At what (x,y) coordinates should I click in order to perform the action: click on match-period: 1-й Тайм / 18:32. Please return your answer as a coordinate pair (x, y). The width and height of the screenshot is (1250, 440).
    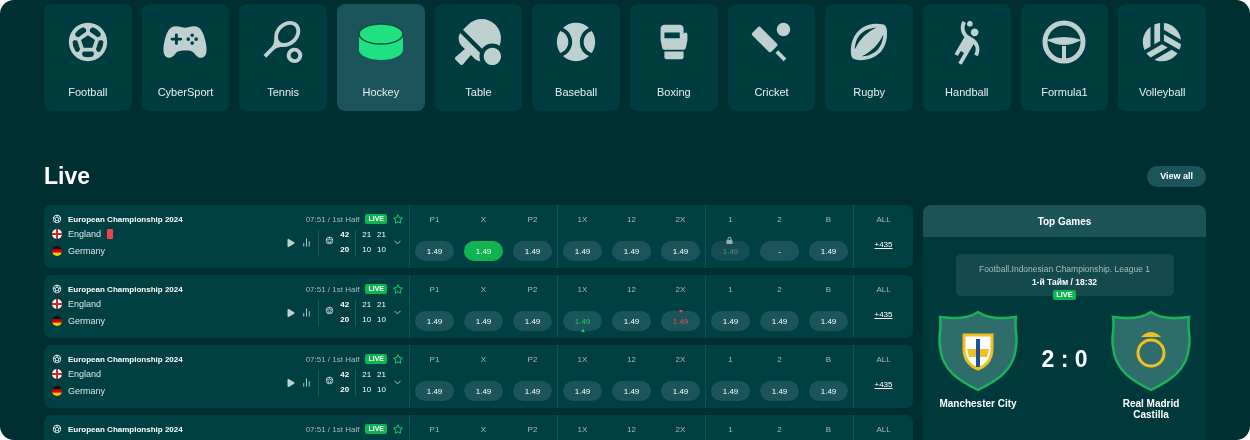
    Looking at the image, I should click on (1064, 281).